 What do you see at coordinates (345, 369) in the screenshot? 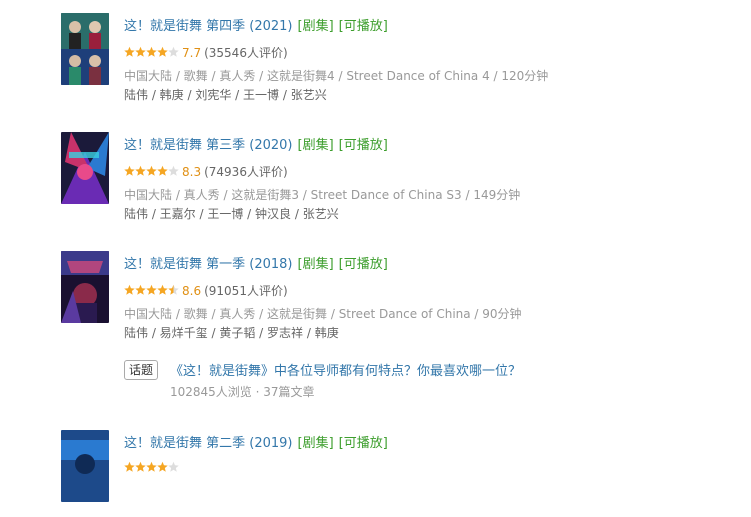
I see `topic-link: 《这！就是街舞》中各位导师都有何特点？你最喜欢哪一位？` at bounding box center [345, 369].